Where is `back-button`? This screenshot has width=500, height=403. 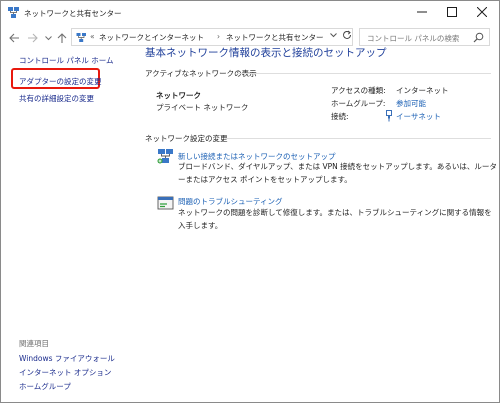 back-button is located at coordinates (14, 38).